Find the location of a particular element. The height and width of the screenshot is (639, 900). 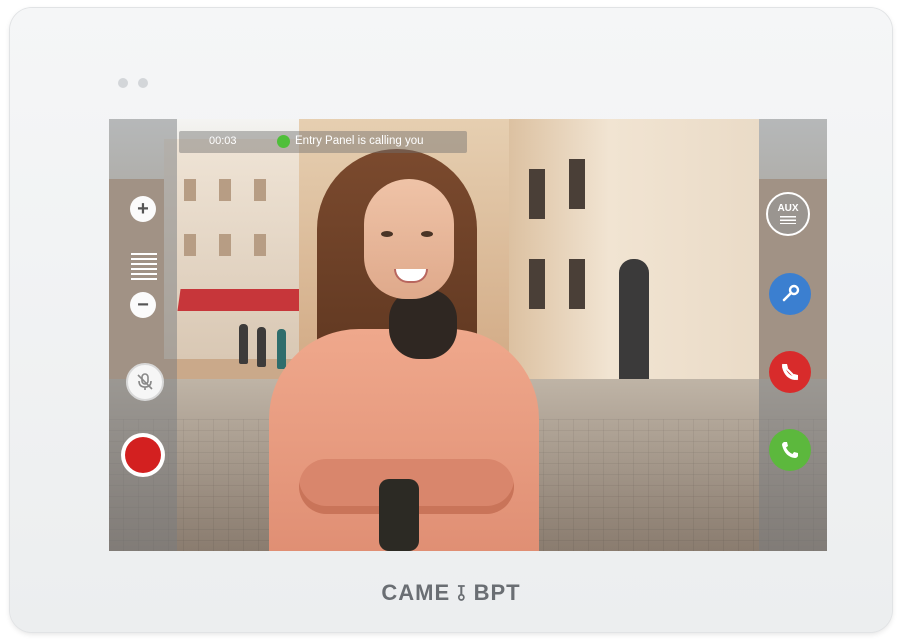

phone-answer-icon is located at coordinates (790, 450).